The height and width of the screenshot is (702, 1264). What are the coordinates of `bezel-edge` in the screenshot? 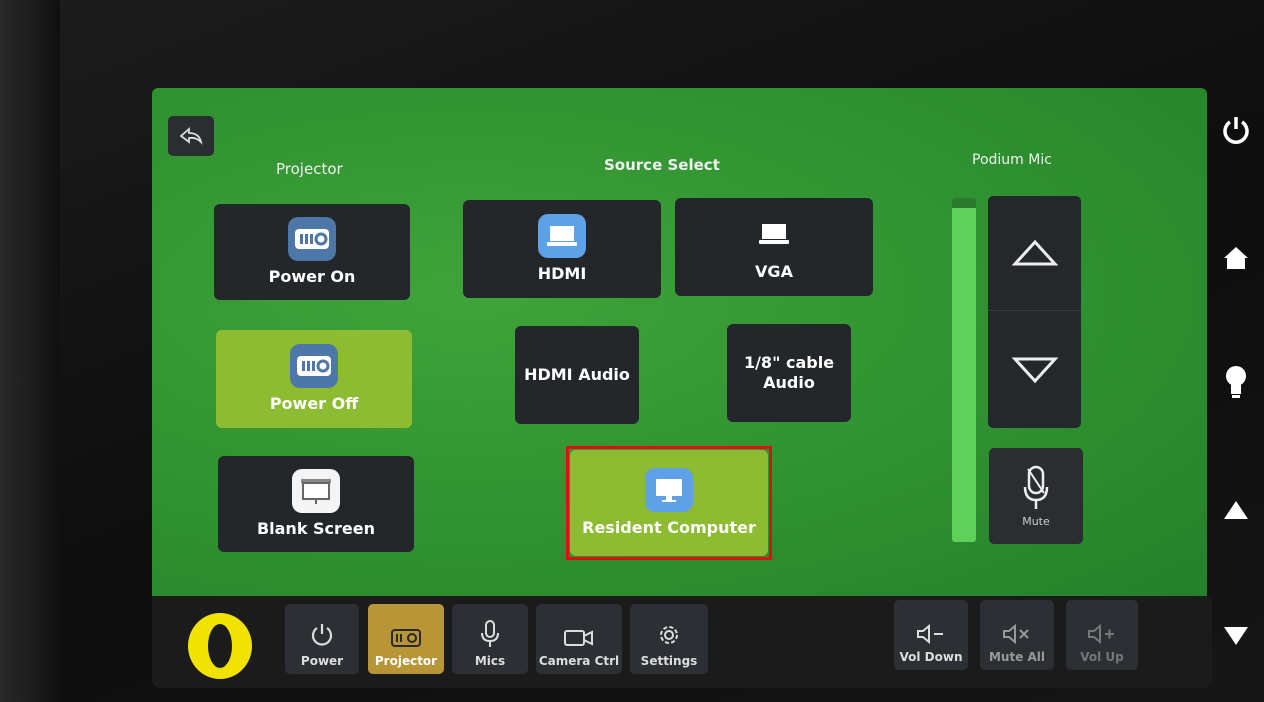 It's located at (30, 351).